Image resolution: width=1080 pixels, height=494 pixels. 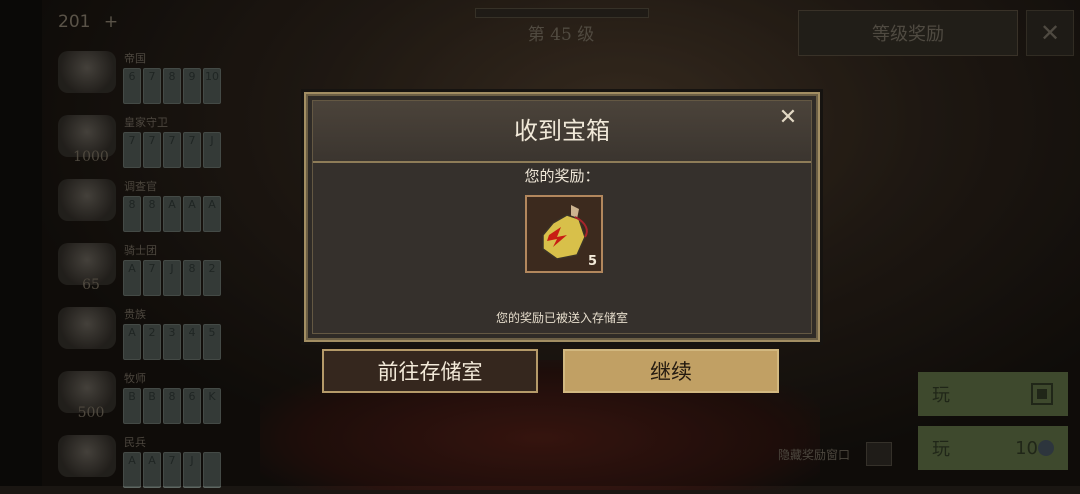 What do you see at coordinates (671, 371) in the screenshot?
I see `continue-button: 继续` at bounding box center [671, 371].